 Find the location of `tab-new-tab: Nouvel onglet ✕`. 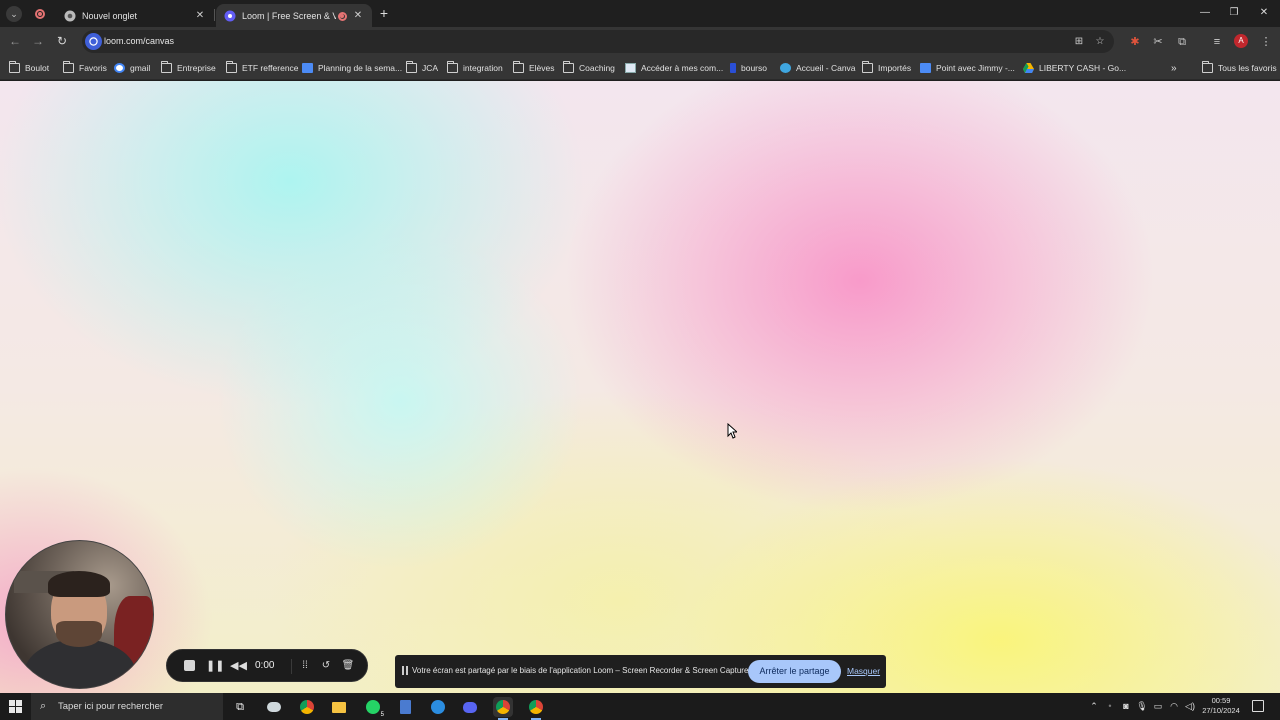

tab-new-tab: Nouvel onglet ✕ is located at coordinates (135, 15).